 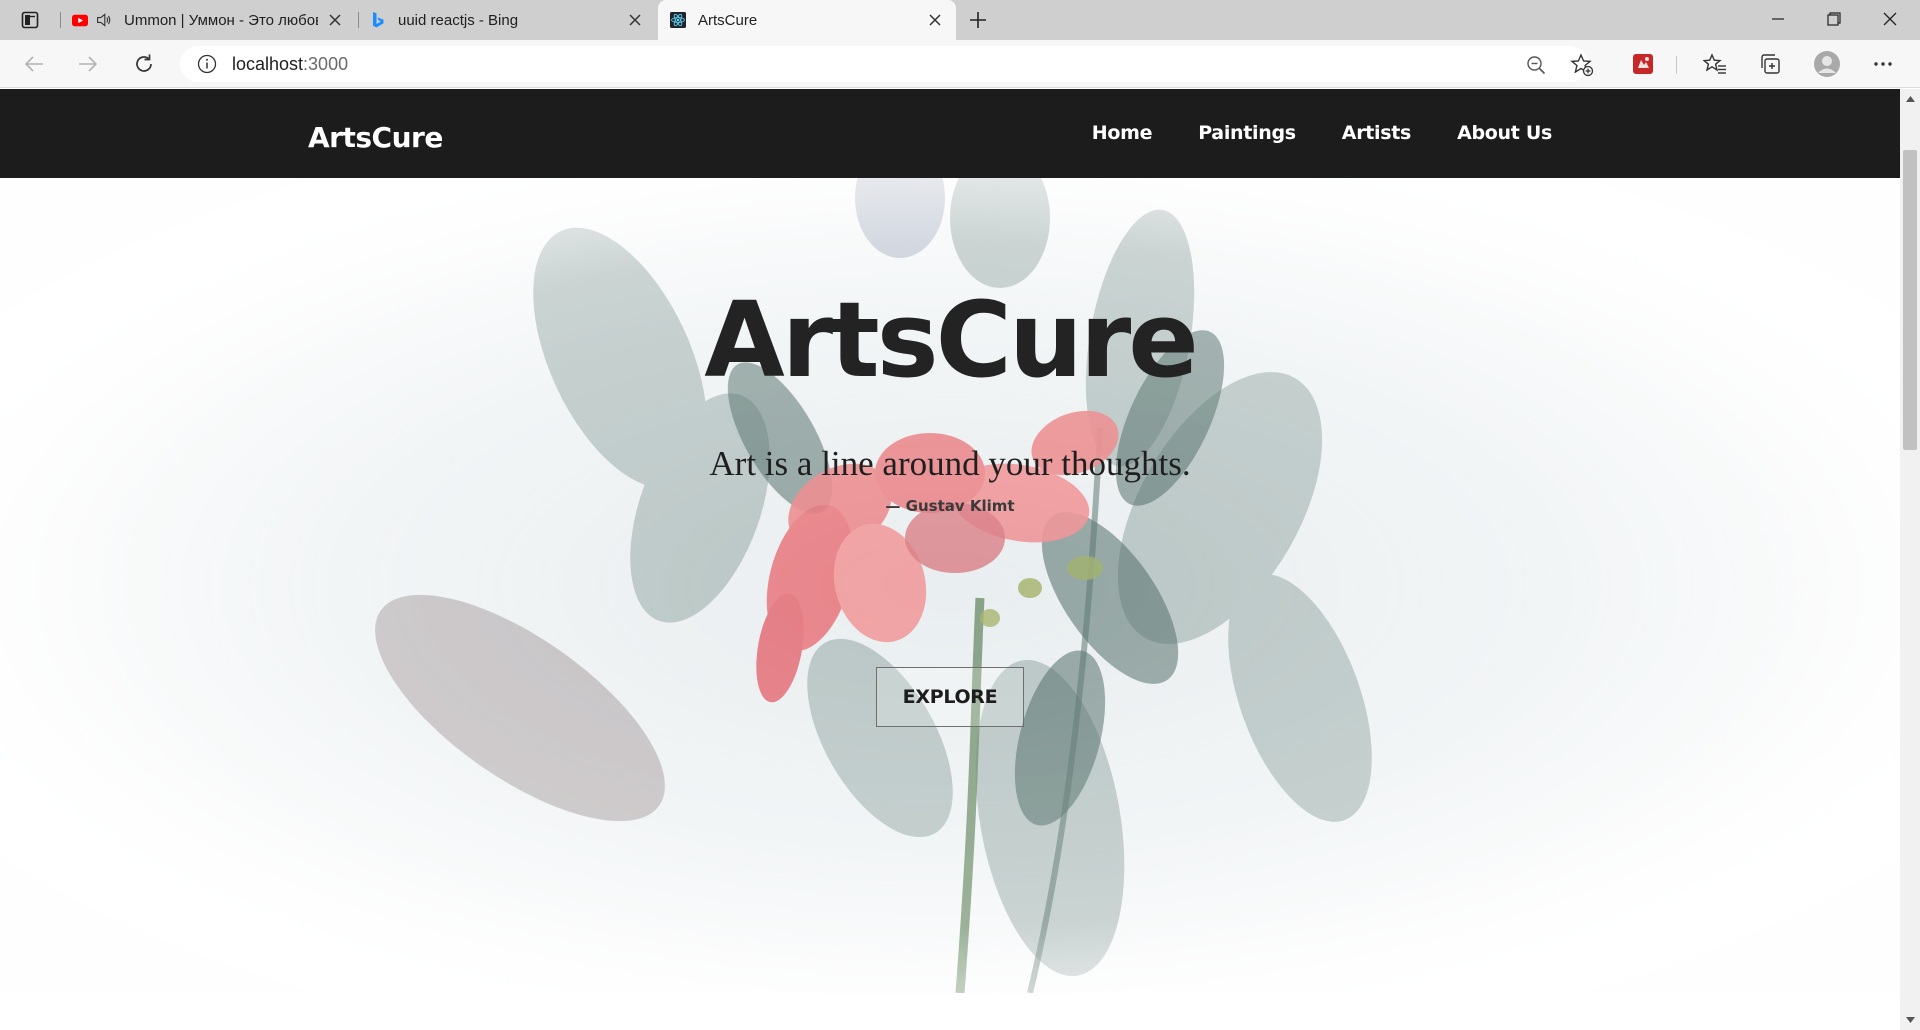 I want to click on url-text: localhost:3000, so click(x=290, y=64).